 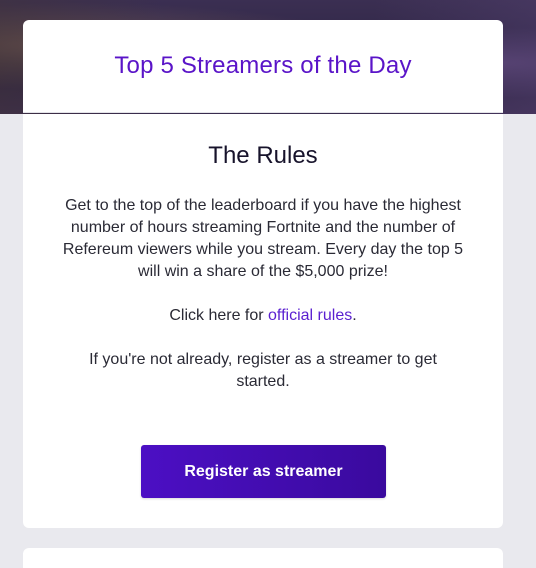 I want to click on official-rules-suffix: ., so click(x=354, y=315).